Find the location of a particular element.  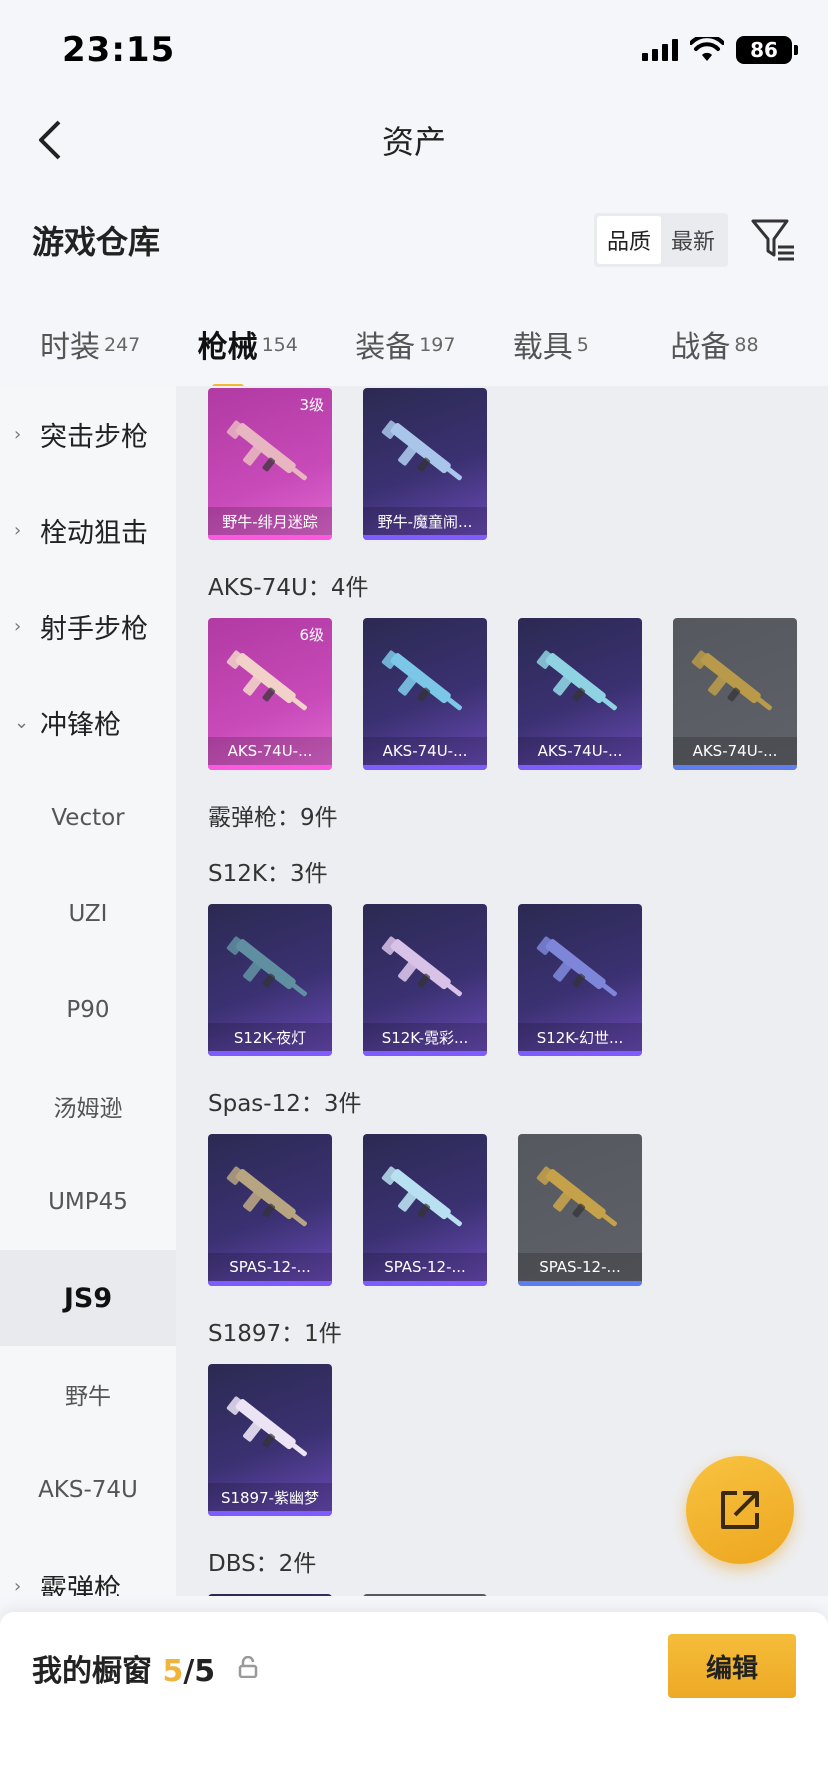

tab-label: 装备 is located at coordinates (385, 347).